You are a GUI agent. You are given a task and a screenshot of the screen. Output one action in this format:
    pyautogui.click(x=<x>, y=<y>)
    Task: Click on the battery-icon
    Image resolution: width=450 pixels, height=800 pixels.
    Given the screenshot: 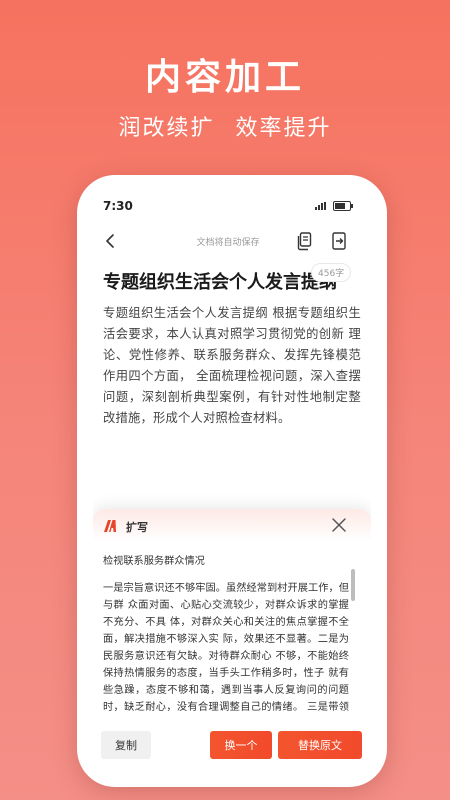 What is the action you would take?
    pyautogui.click(x=343, y=206)
    